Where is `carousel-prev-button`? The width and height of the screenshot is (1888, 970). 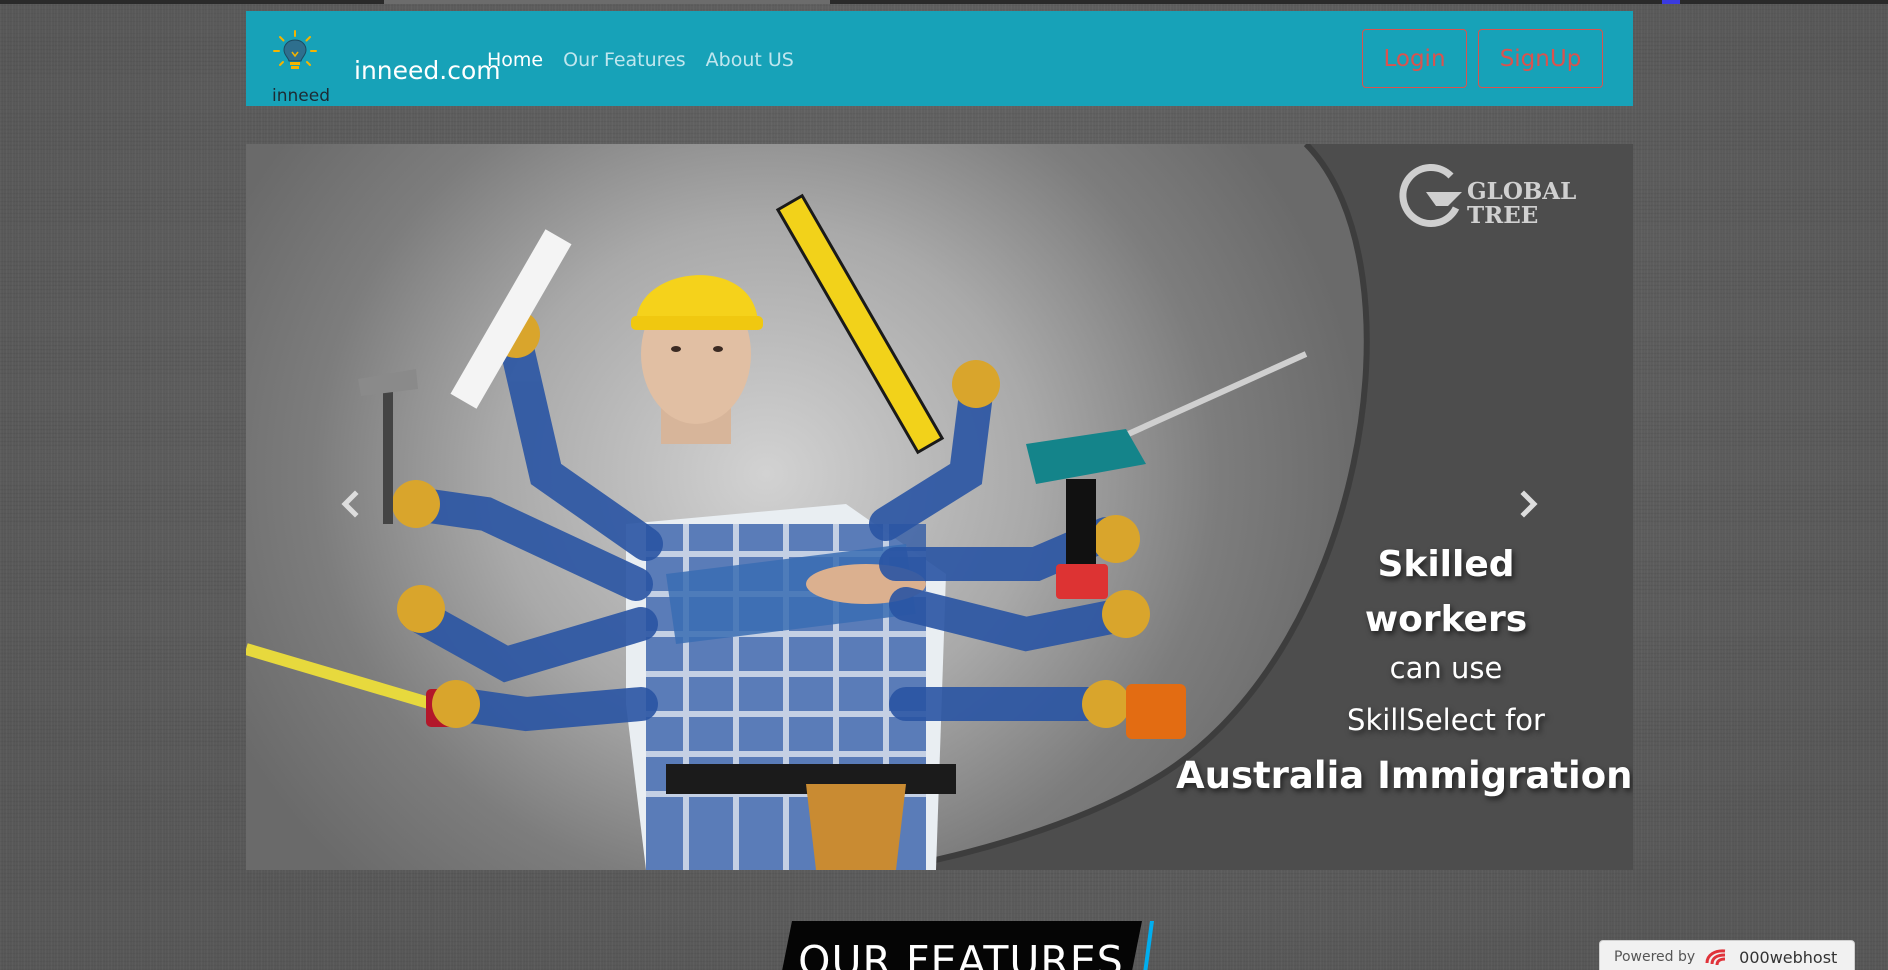
carousel-prev-button is located at coordinates (350, 504).